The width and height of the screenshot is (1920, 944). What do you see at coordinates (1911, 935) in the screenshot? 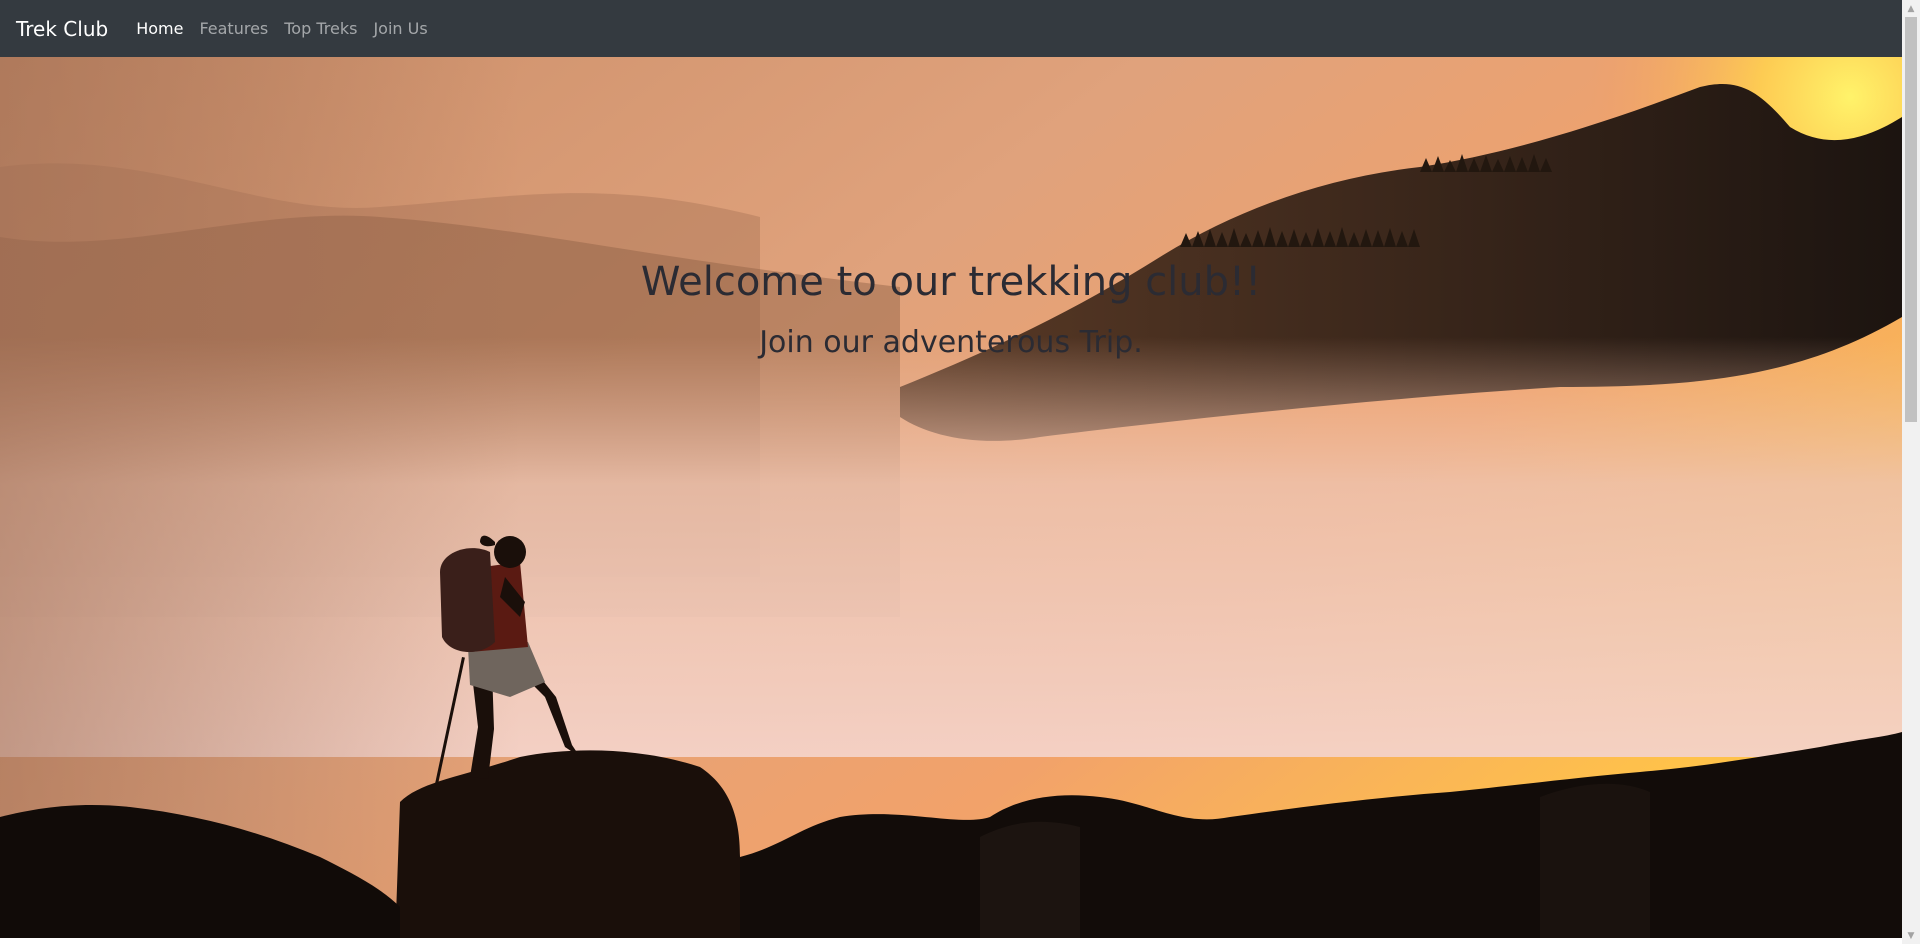
I see `scroll-down-arrow-icon: ▼` at bounding box center [1911, 935].